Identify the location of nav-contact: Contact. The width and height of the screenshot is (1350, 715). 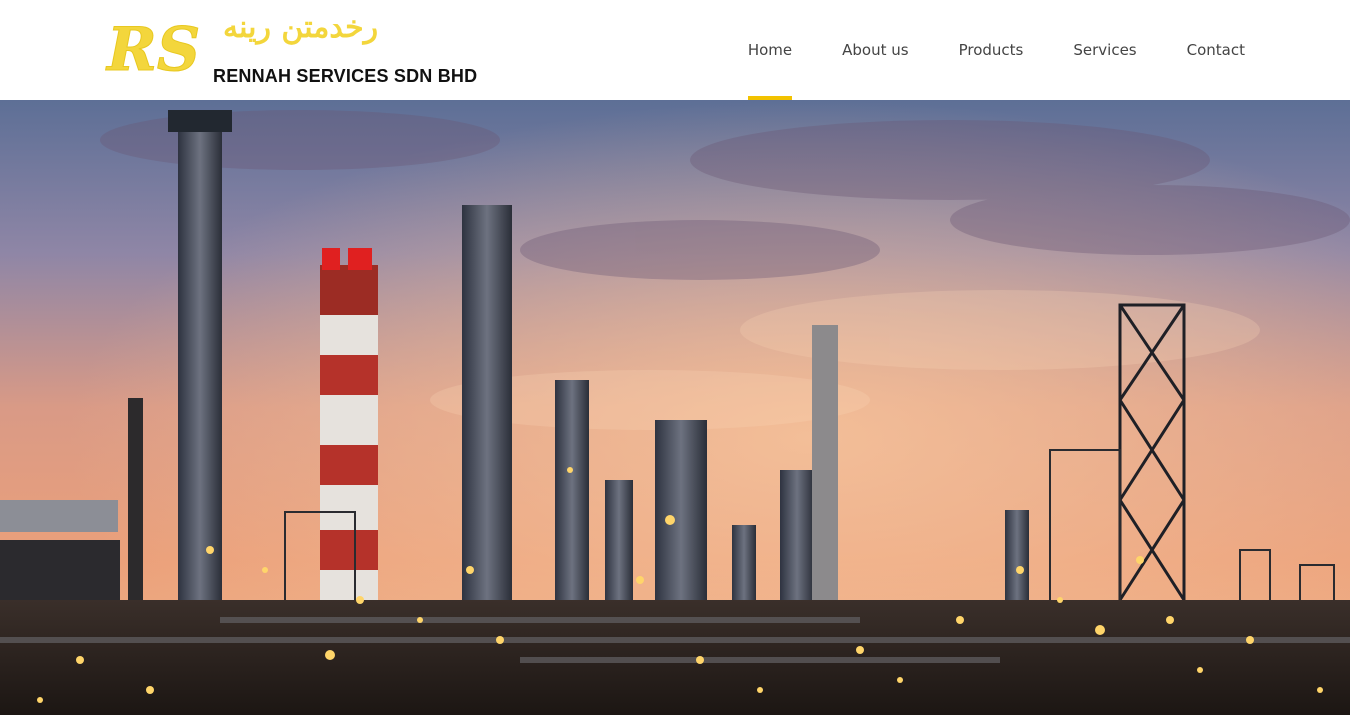
(1216, 50).